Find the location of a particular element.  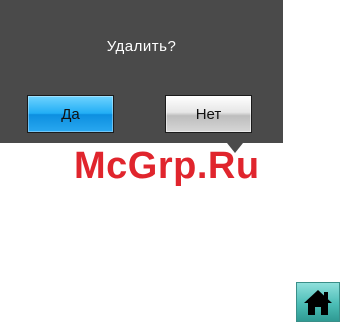

no-button: Нет is located at coordinates (208, 114).